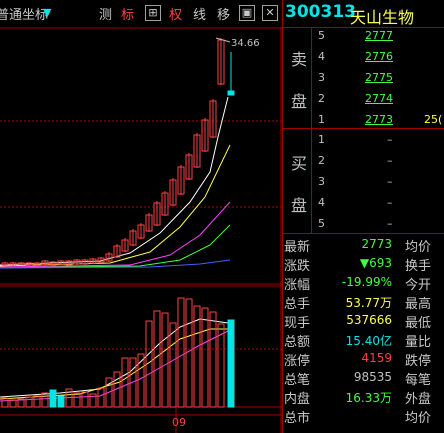 The image size is (444, 433). Describe the element at coordinates (299, 59) in the screenshot. I see `sell-side-label-top: 卖` at that location.